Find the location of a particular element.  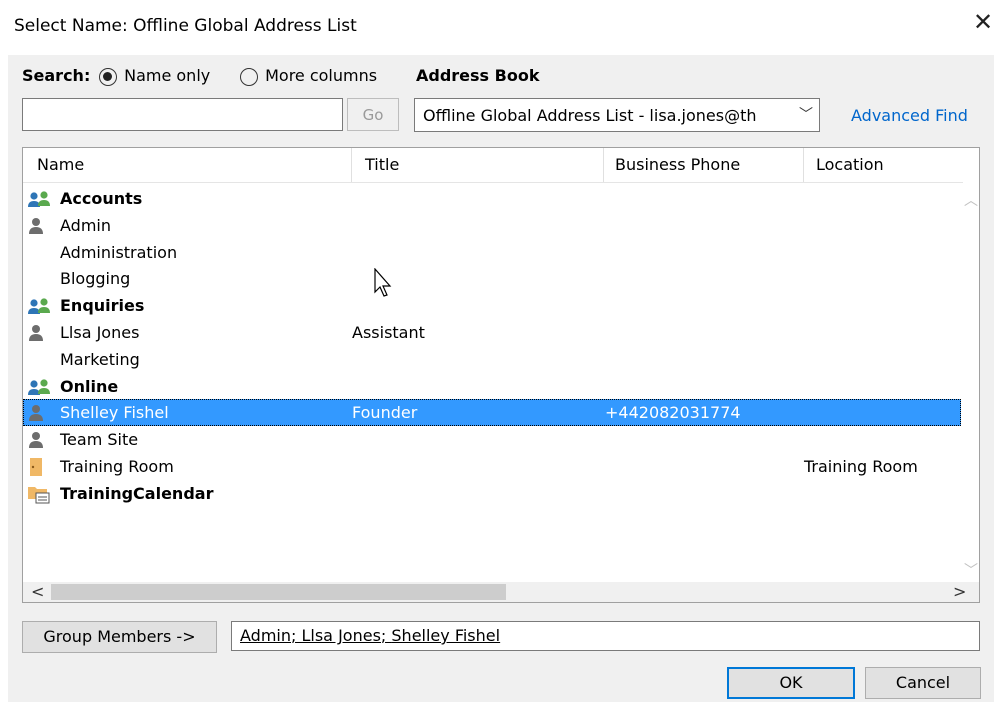

radio-name-only-indicator is located at coordinates (108, 76).